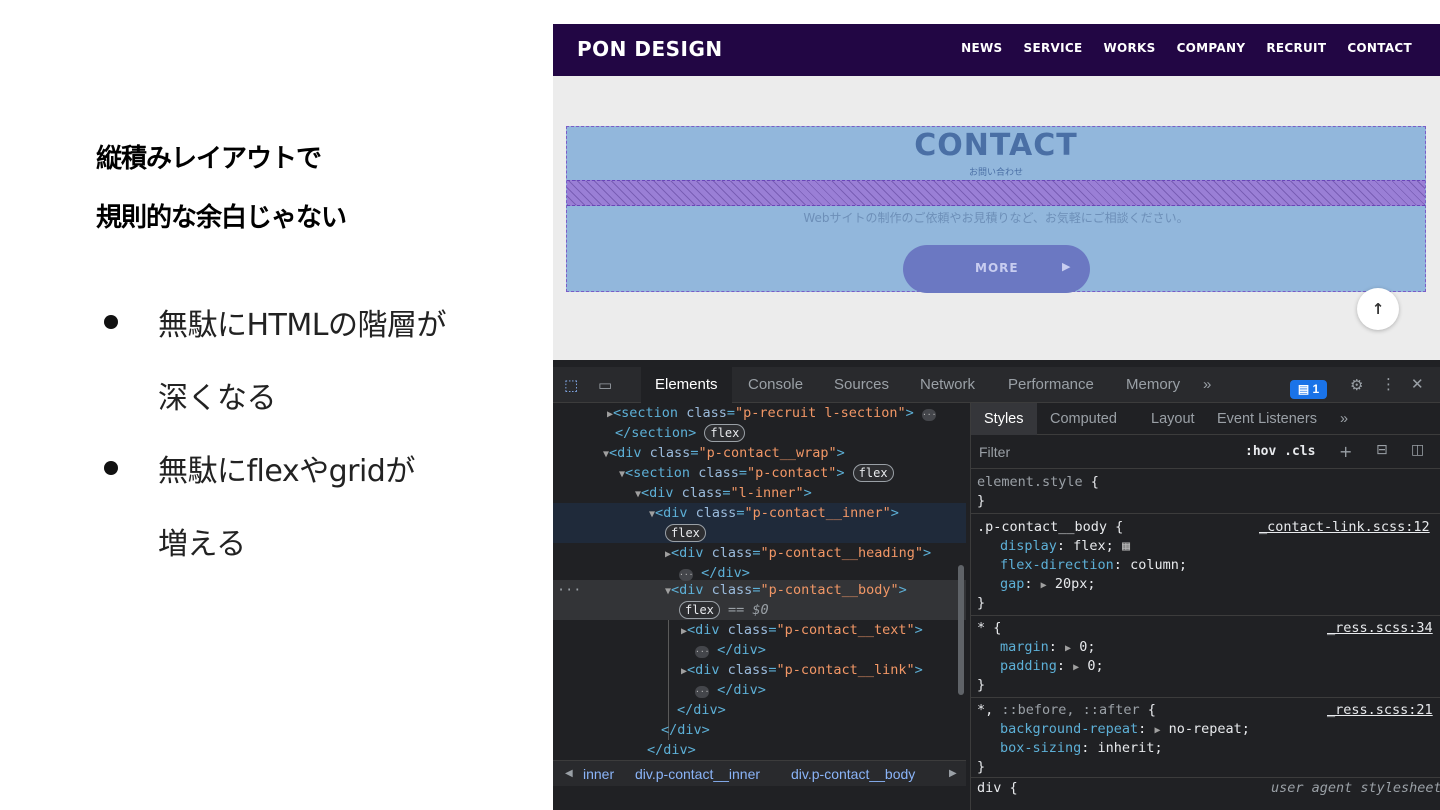 The image size is (1440, 810). I want to click on selected-node-meta: flex == $0, so click(724, 610).